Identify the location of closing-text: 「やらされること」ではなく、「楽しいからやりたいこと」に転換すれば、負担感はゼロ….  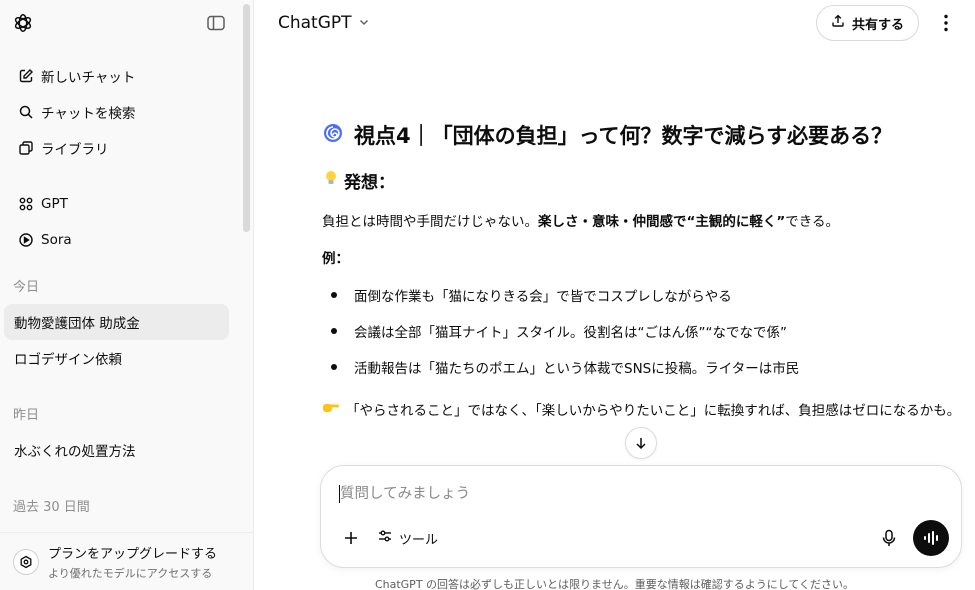
(653, 411).